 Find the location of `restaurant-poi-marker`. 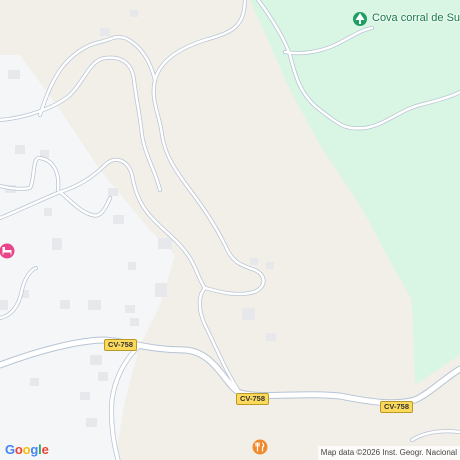

restaurant-poi-marker is located at coordinates (260, 447).